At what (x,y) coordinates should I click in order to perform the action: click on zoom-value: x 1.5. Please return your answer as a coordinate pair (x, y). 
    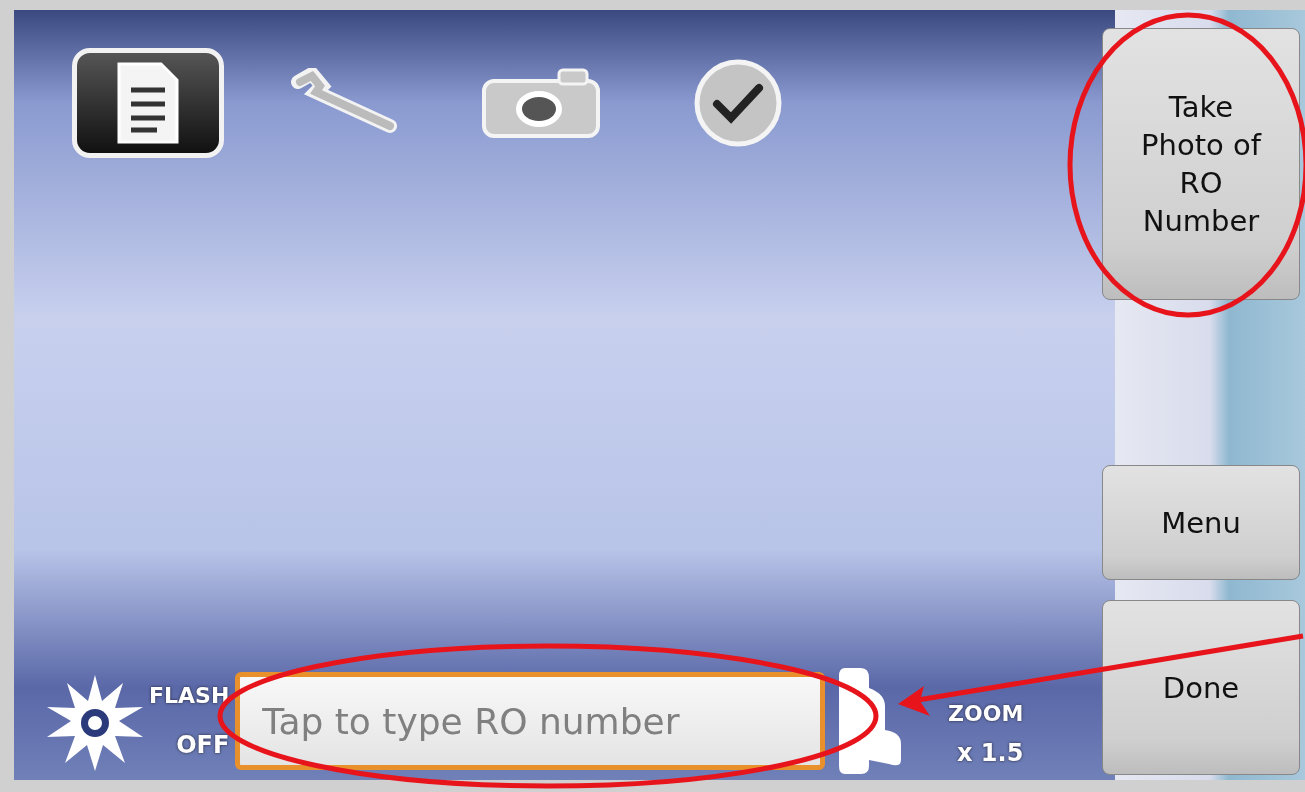
    Looking at the image, I should click on (990, 753).